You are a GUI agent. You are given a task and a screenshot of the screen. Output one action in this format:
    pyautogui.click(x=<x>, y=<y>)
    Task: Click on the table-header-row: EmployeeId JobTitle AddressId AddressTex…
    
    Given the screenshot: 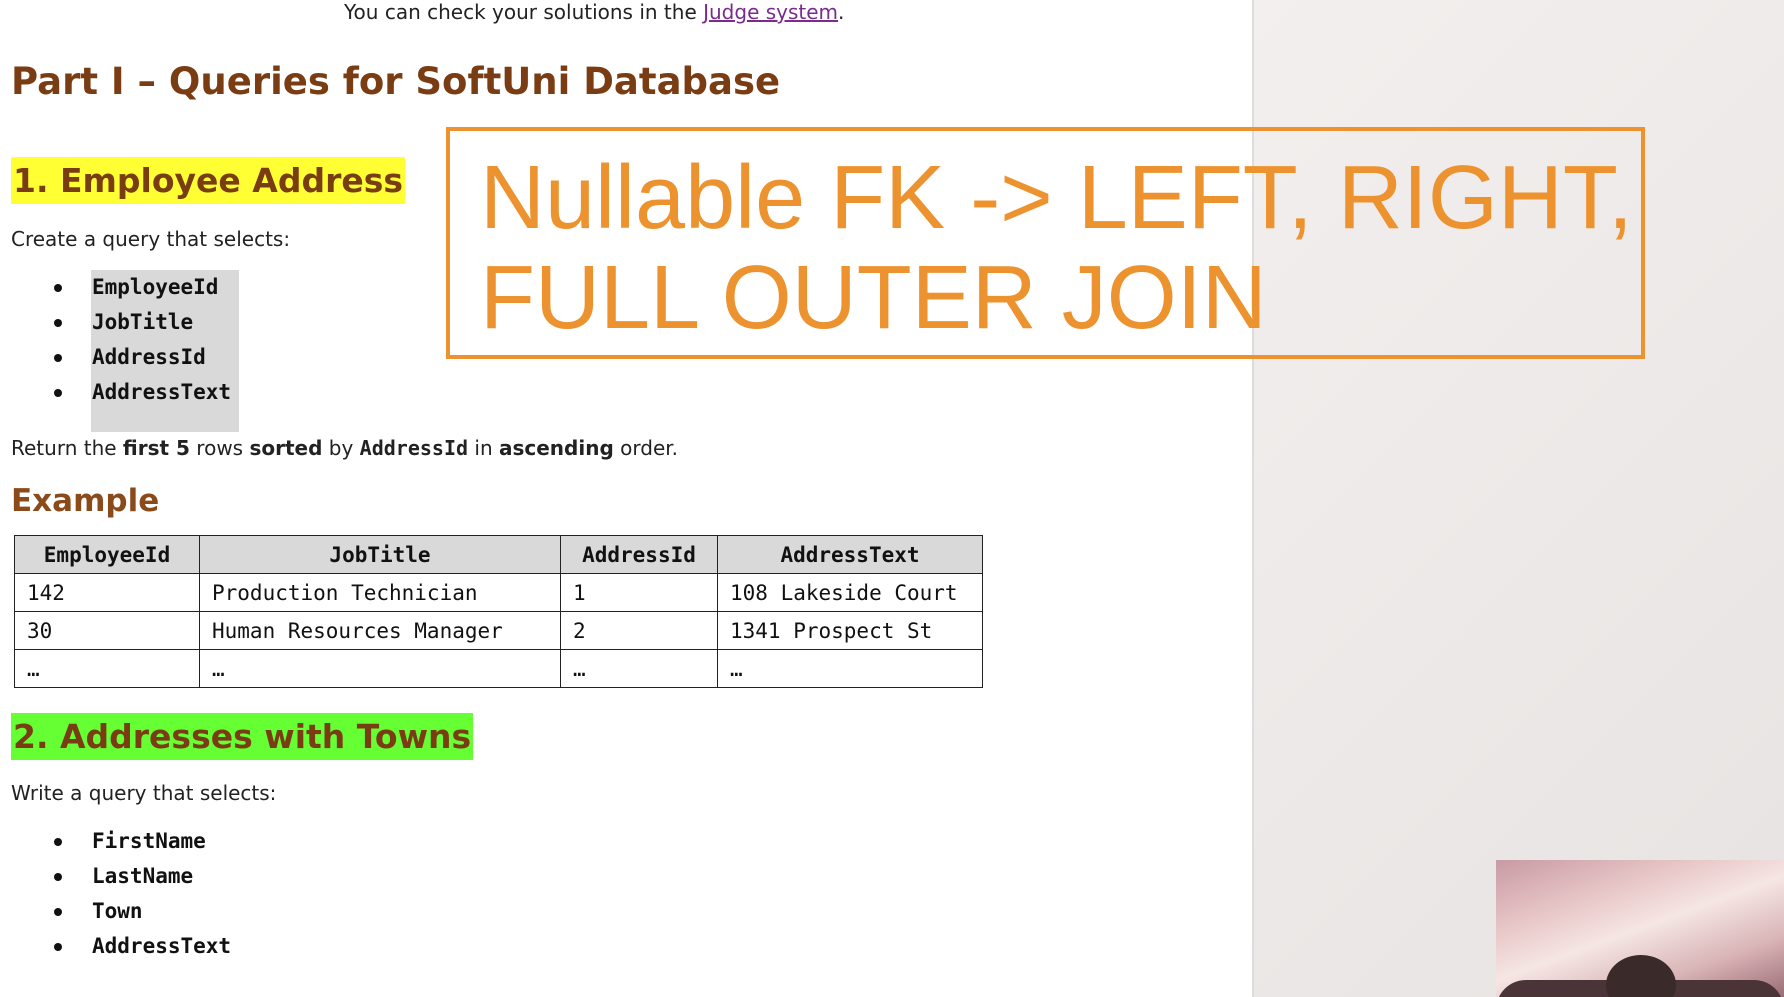 What is the action you would take?
    pyautogui.click(x=498, y=554)
    